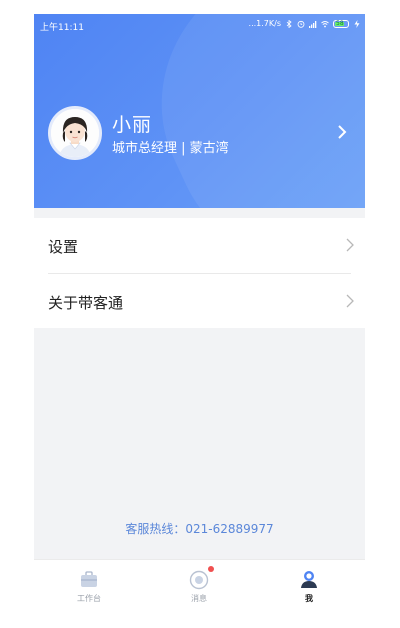  I want to click on user-role: 城市总经理 | 蒙古湾, so click(170, 148).